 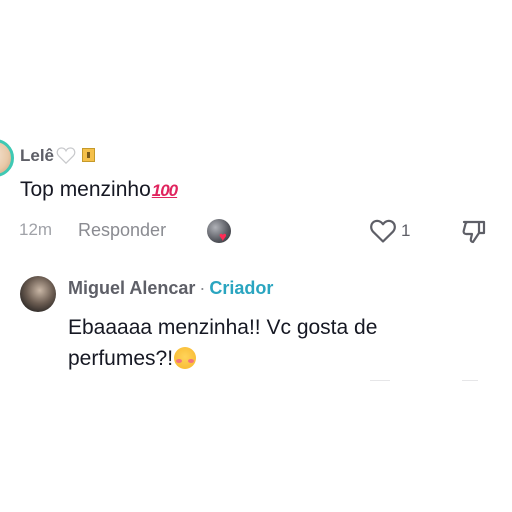 I want to click on heart-outline-icon, so click(x=383, y=231).